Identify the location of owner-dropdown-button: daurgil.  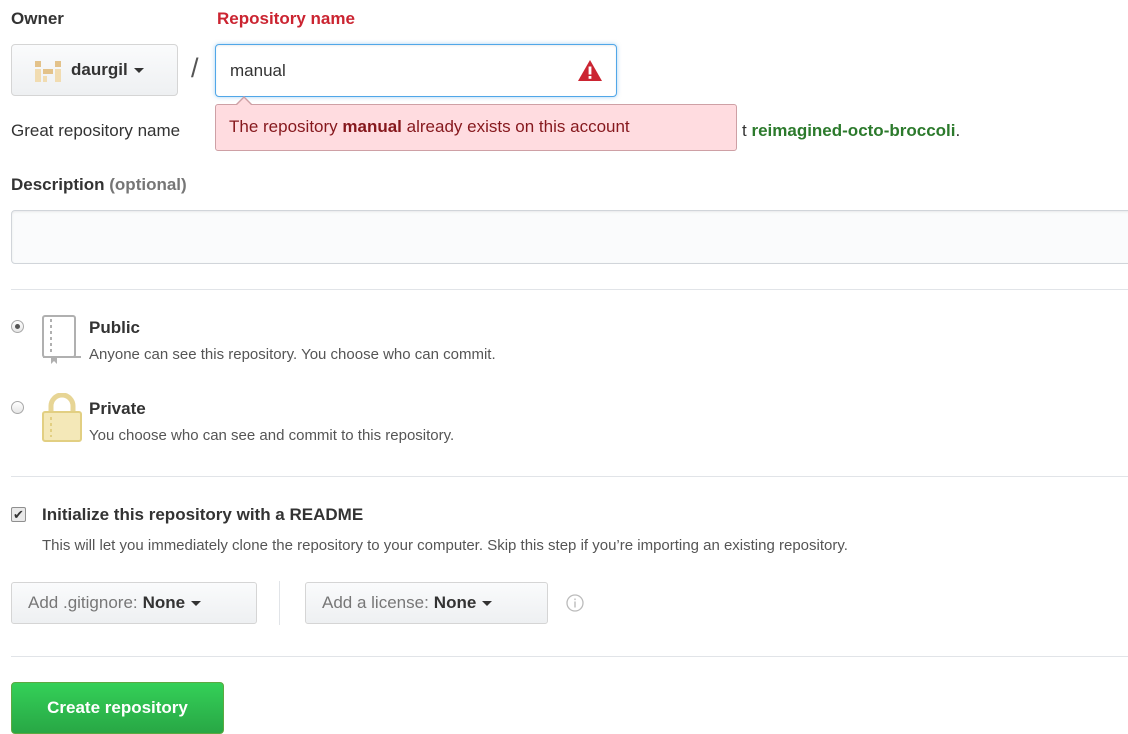
(94, 70).